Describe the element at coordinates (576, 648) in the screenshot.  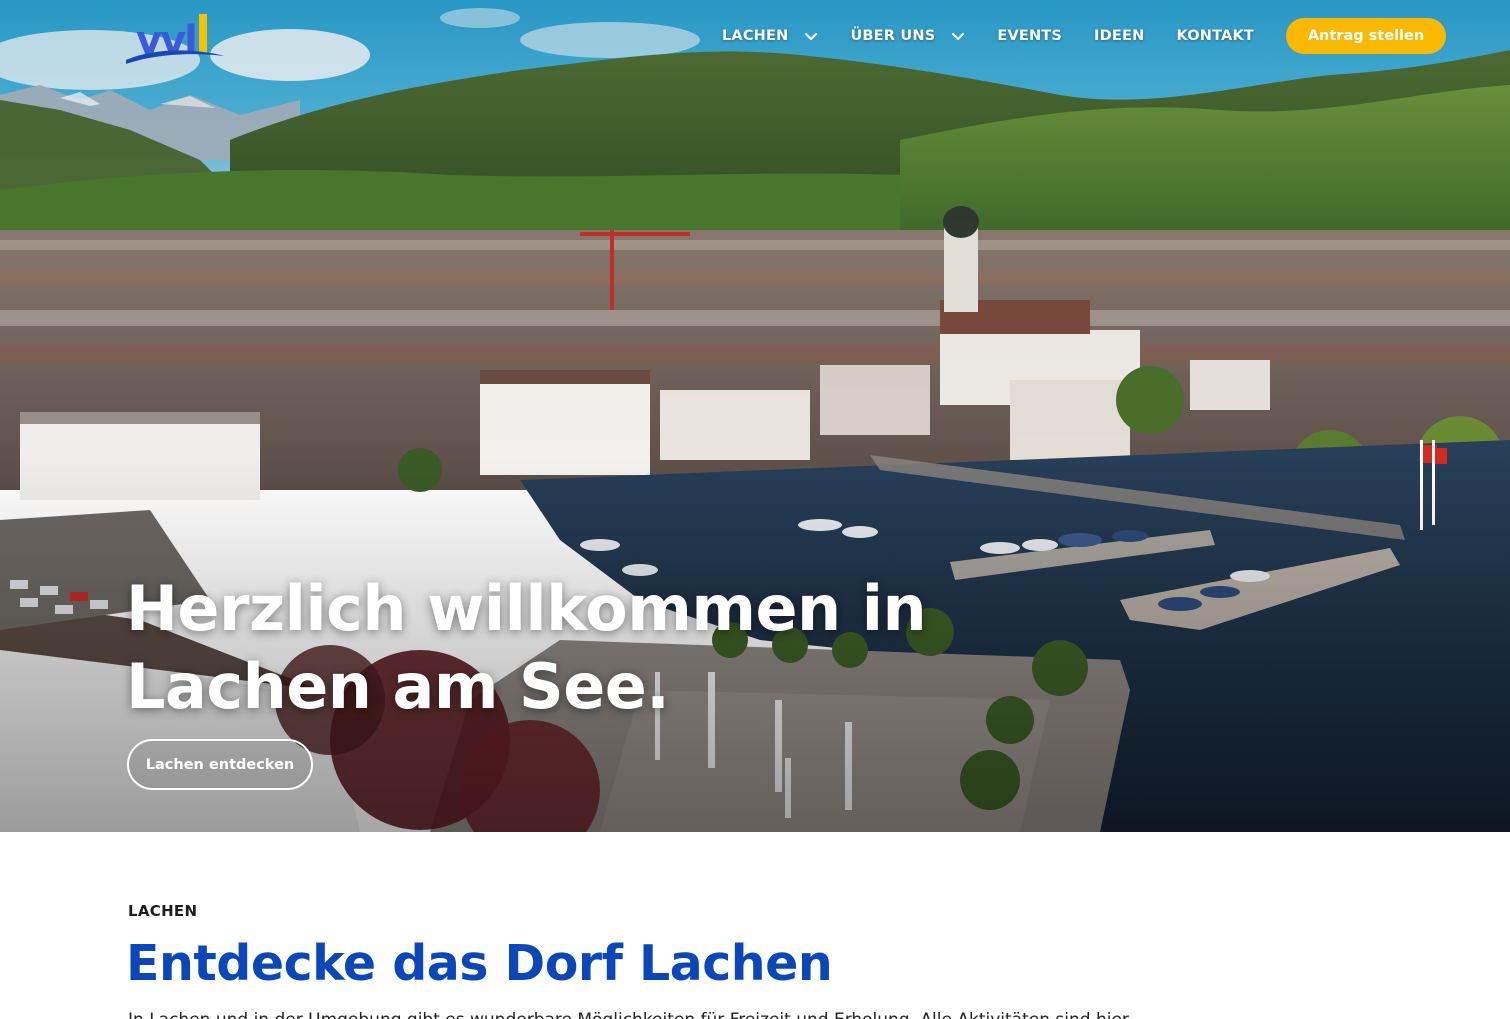
I see `hero-title: Herzlich willkommen in Lachen am See.` at that location.